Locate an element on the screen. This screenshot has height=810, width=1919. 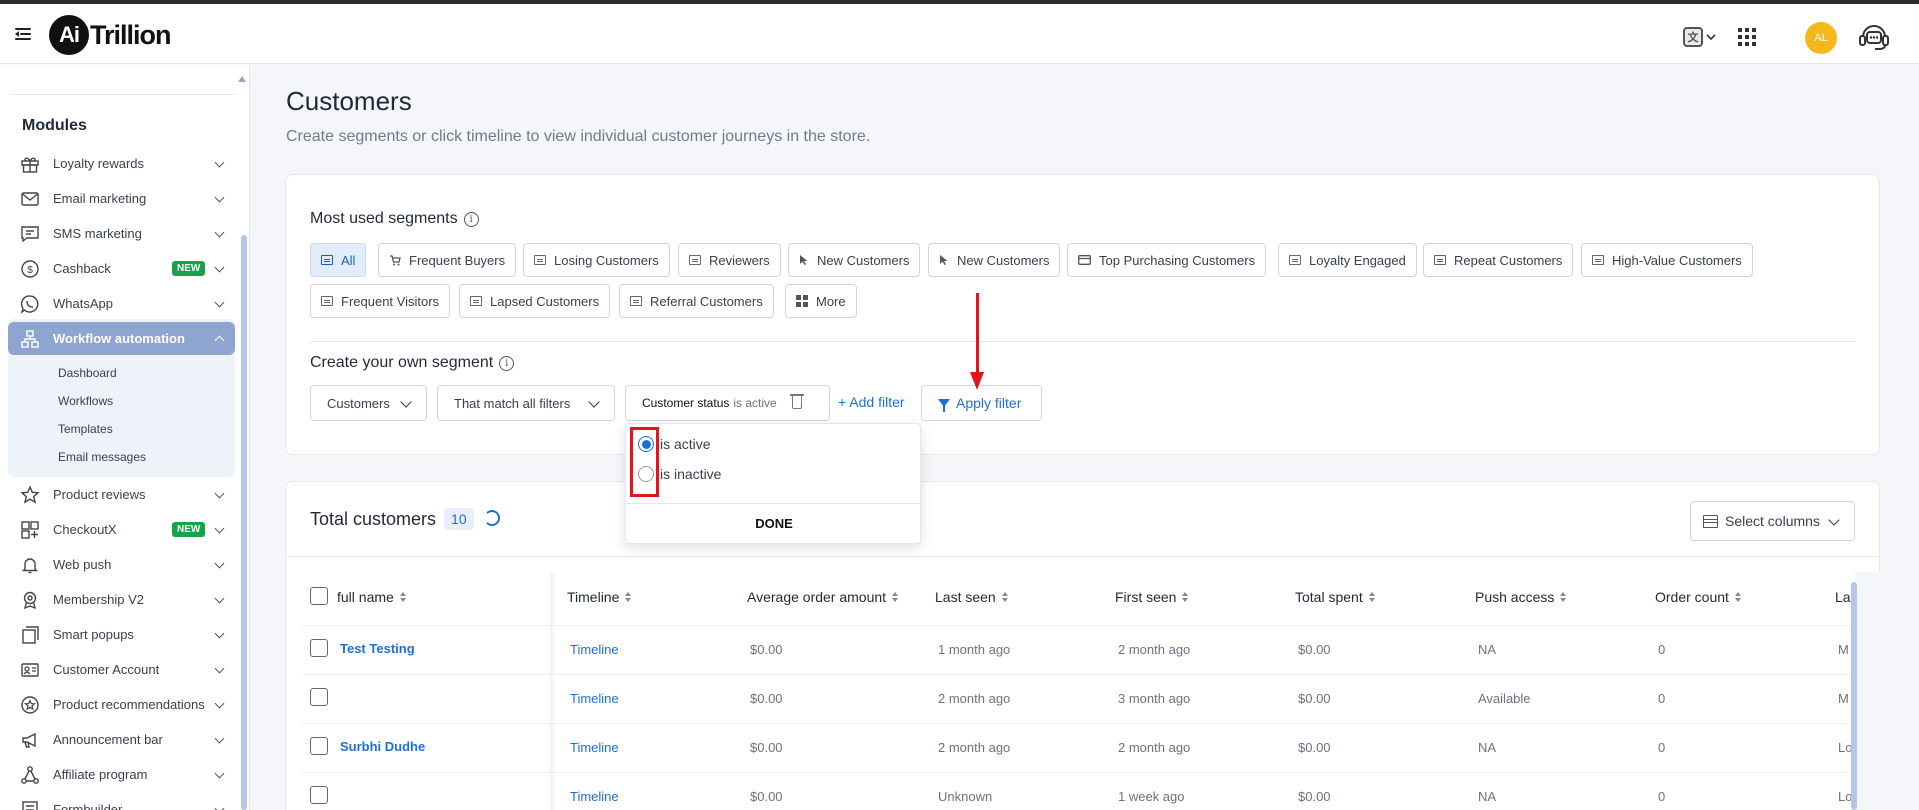
form-icon is located at coordinates (30, 805).